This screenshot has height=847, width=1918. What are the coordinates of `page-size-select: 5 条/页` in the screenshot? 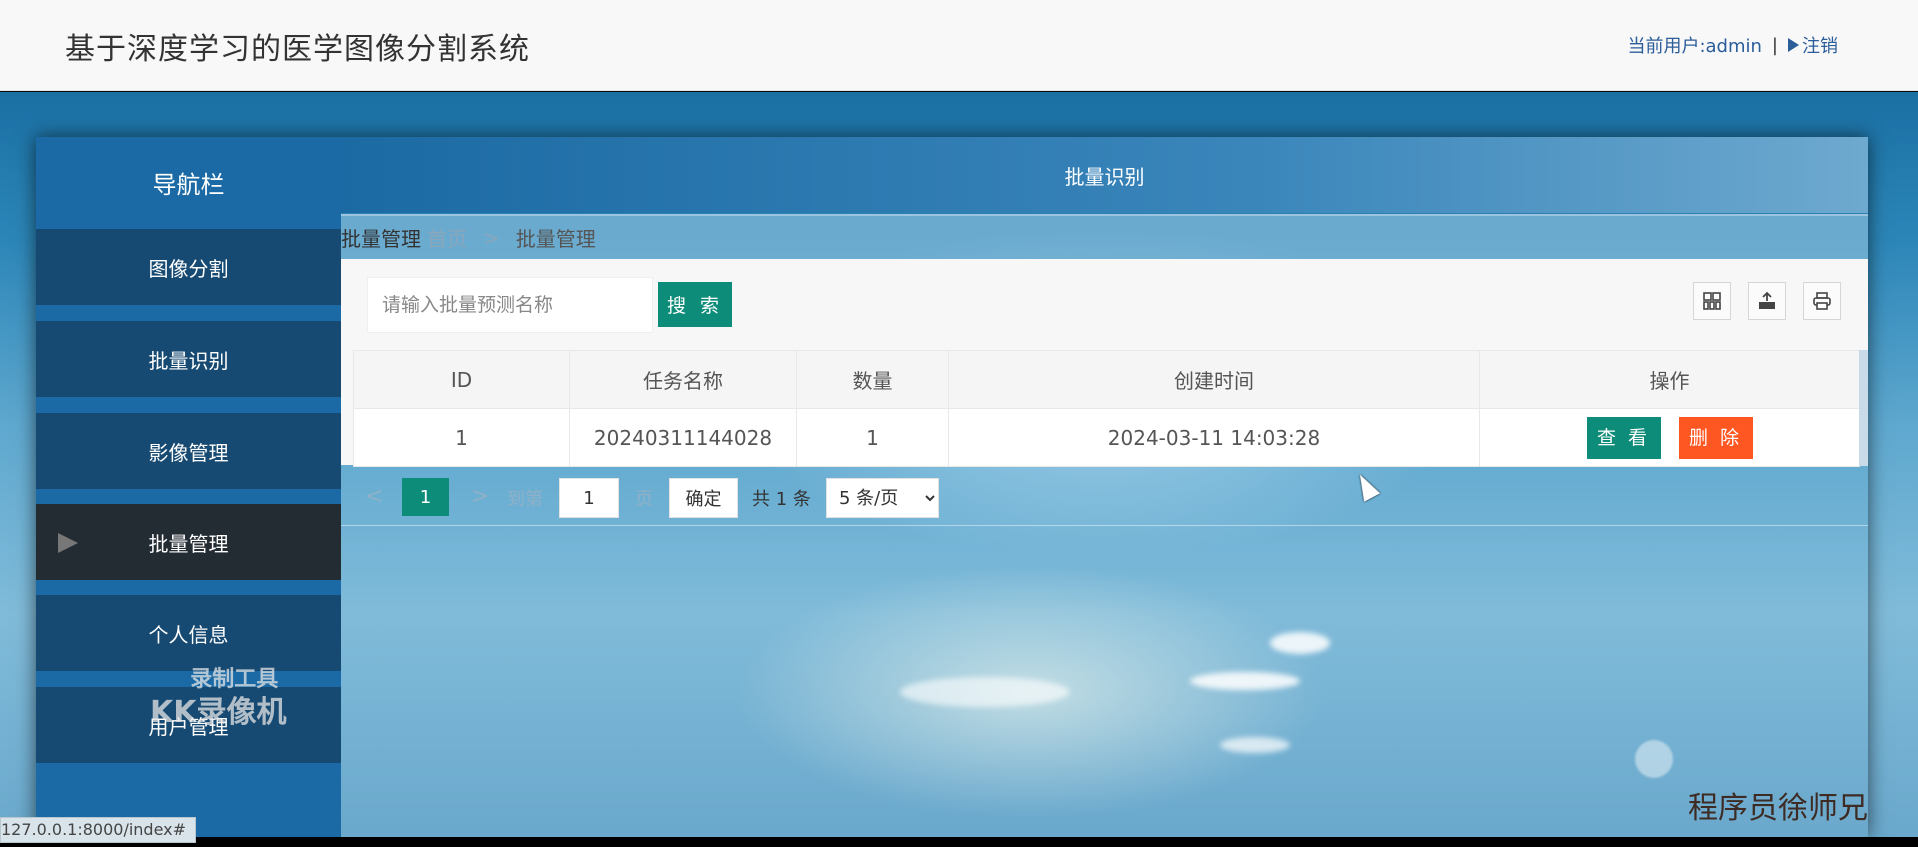 It's located at (882, 498).